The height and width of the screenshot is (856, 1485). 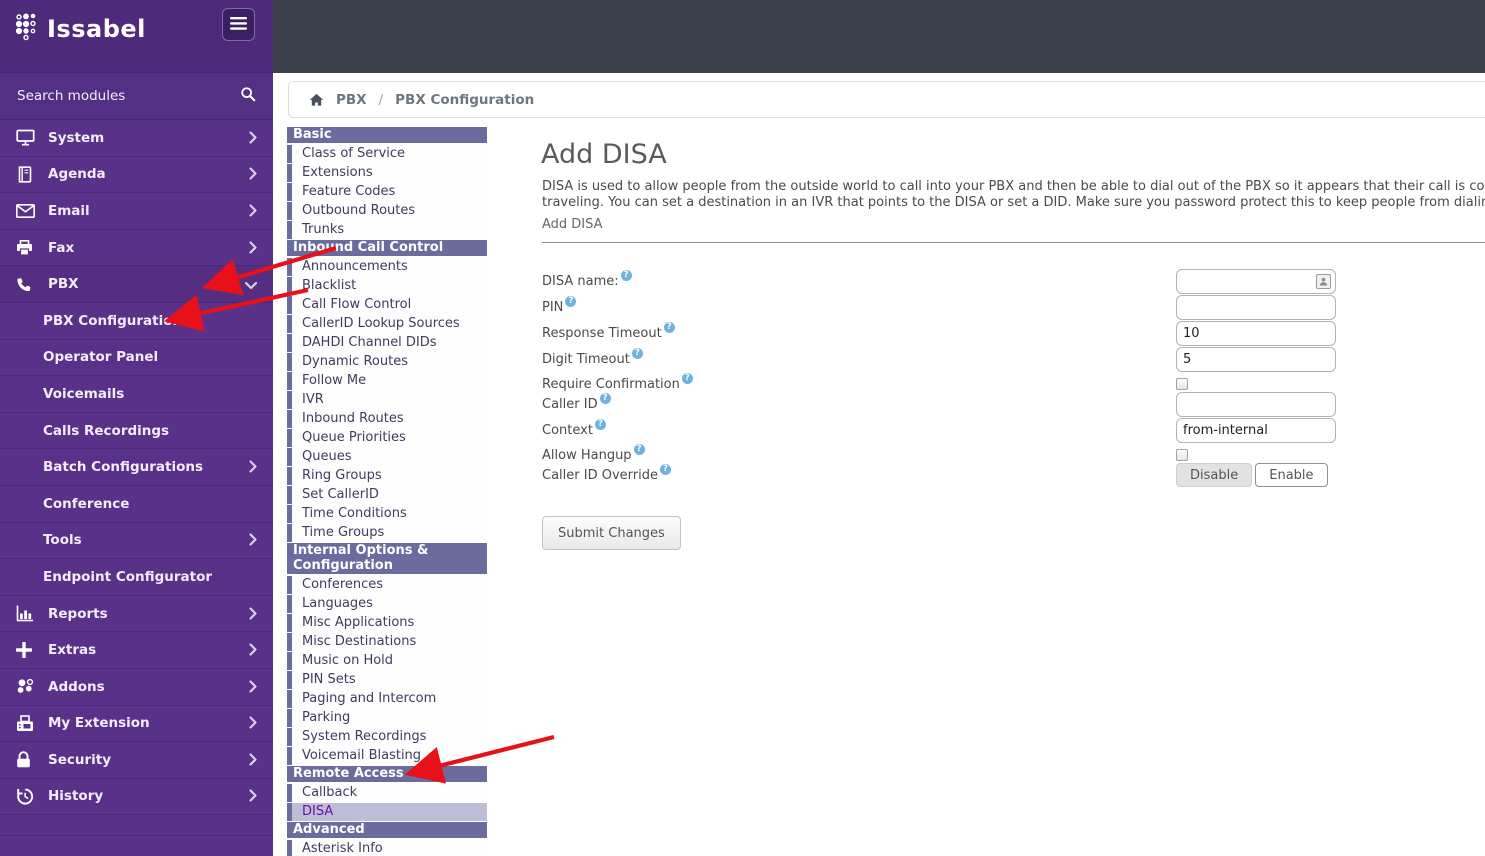 What do you see at coordinates (76, 686) in the screenshot?
I see `sidebar-item-label: Addons` at bounding box center [76, 686].